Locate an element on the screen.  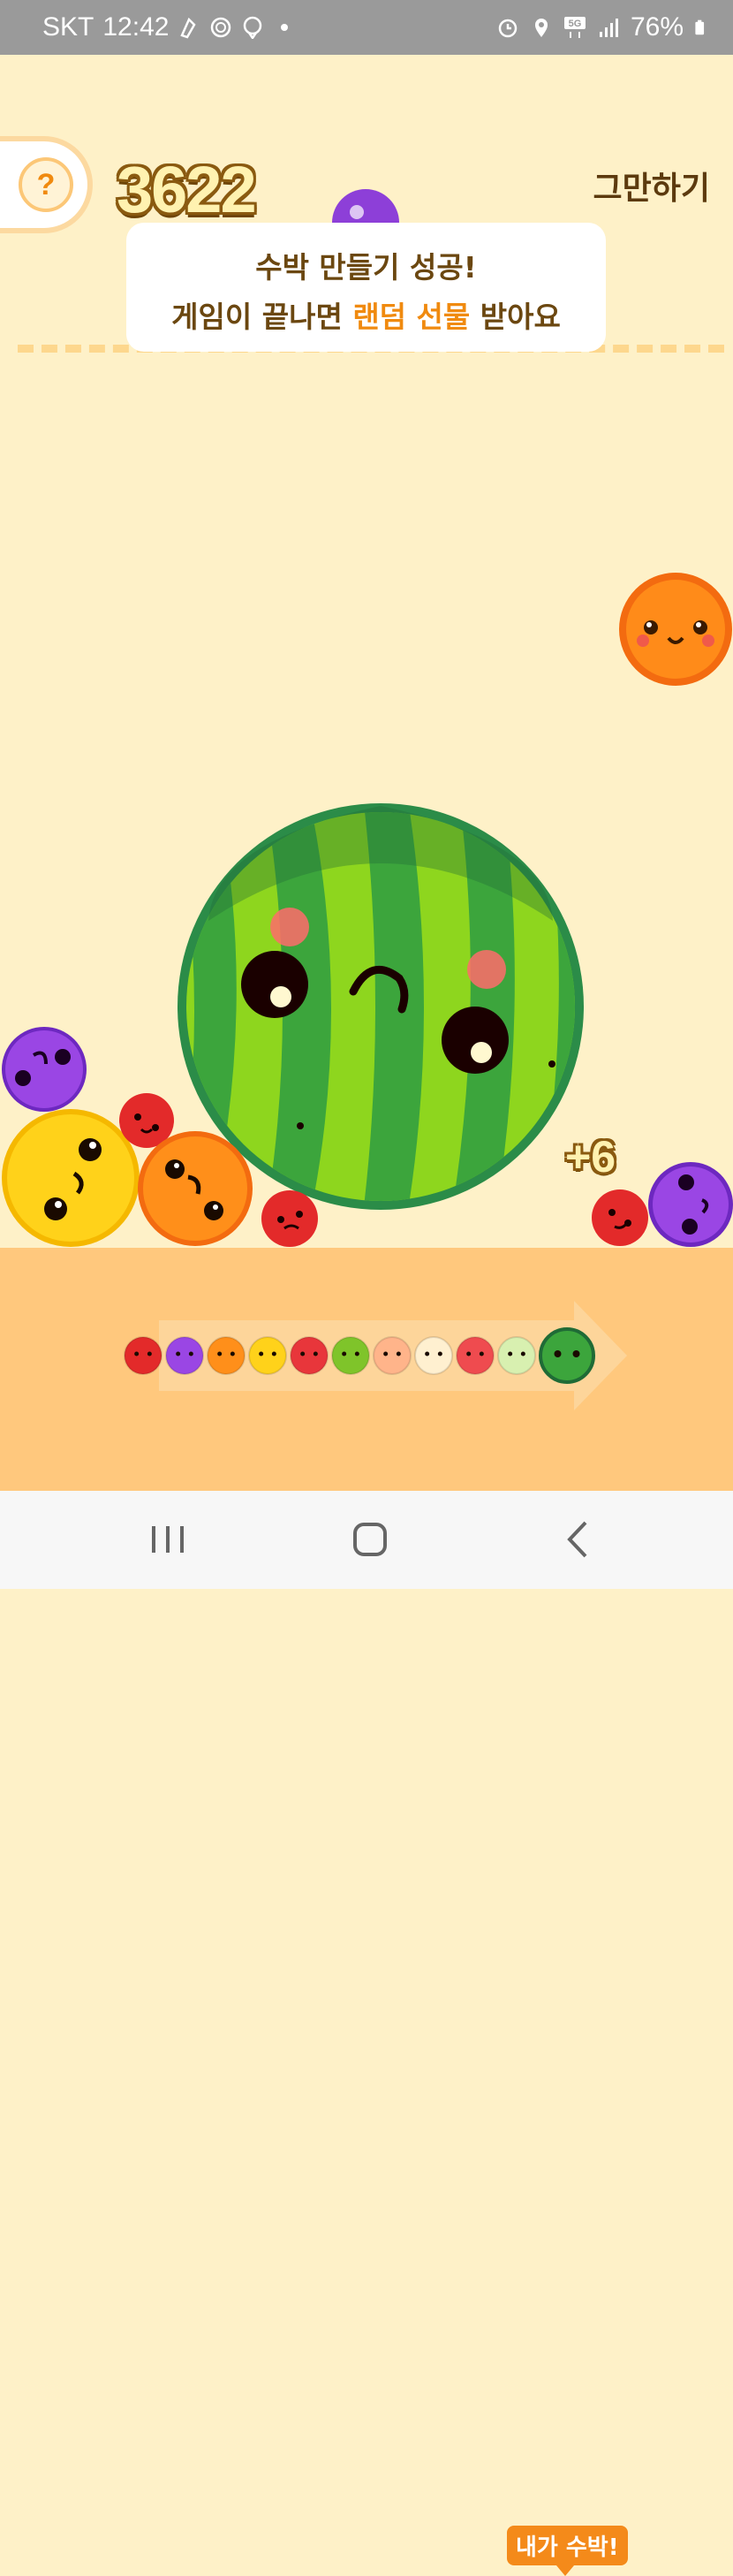
status-bar: SKT 12:42 5G 76% is located at coordinates (366, 27).